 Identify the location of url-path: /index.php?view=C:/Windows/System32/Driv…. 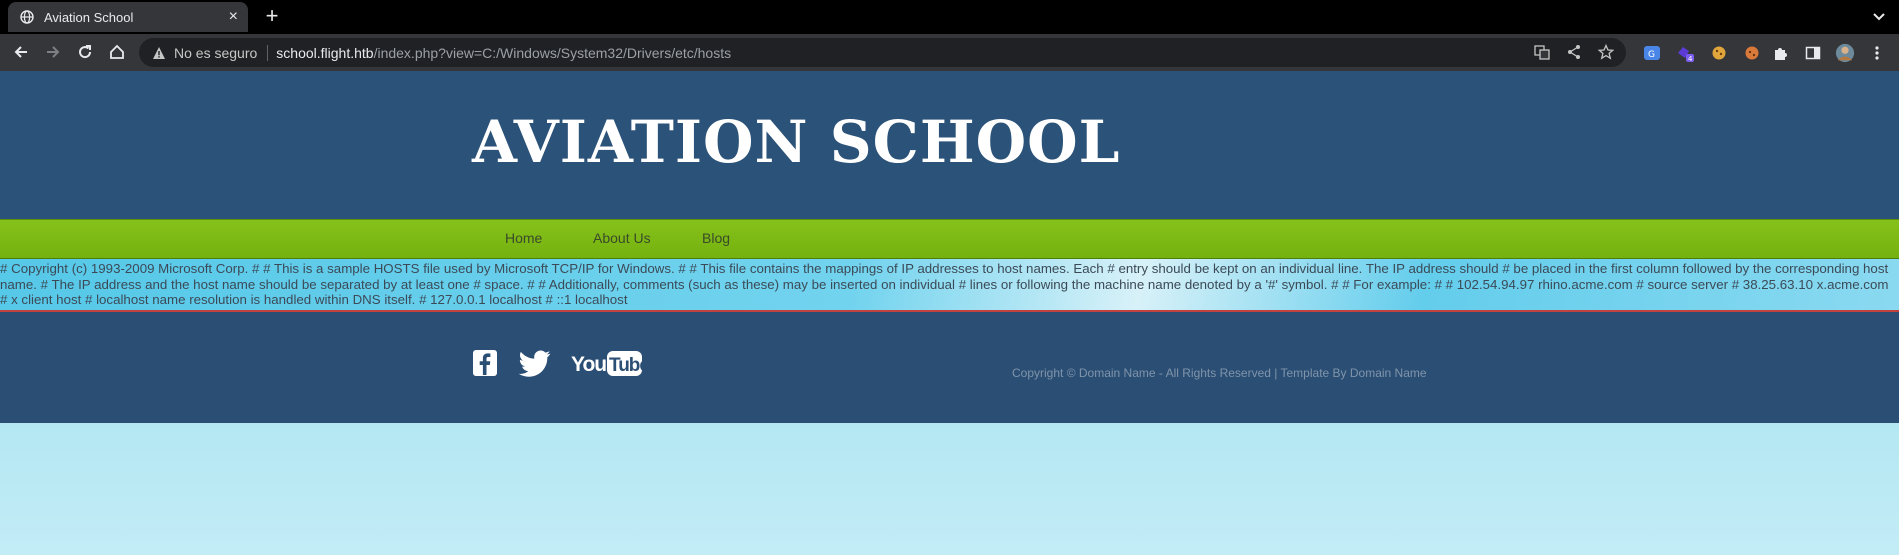
(553, 53).